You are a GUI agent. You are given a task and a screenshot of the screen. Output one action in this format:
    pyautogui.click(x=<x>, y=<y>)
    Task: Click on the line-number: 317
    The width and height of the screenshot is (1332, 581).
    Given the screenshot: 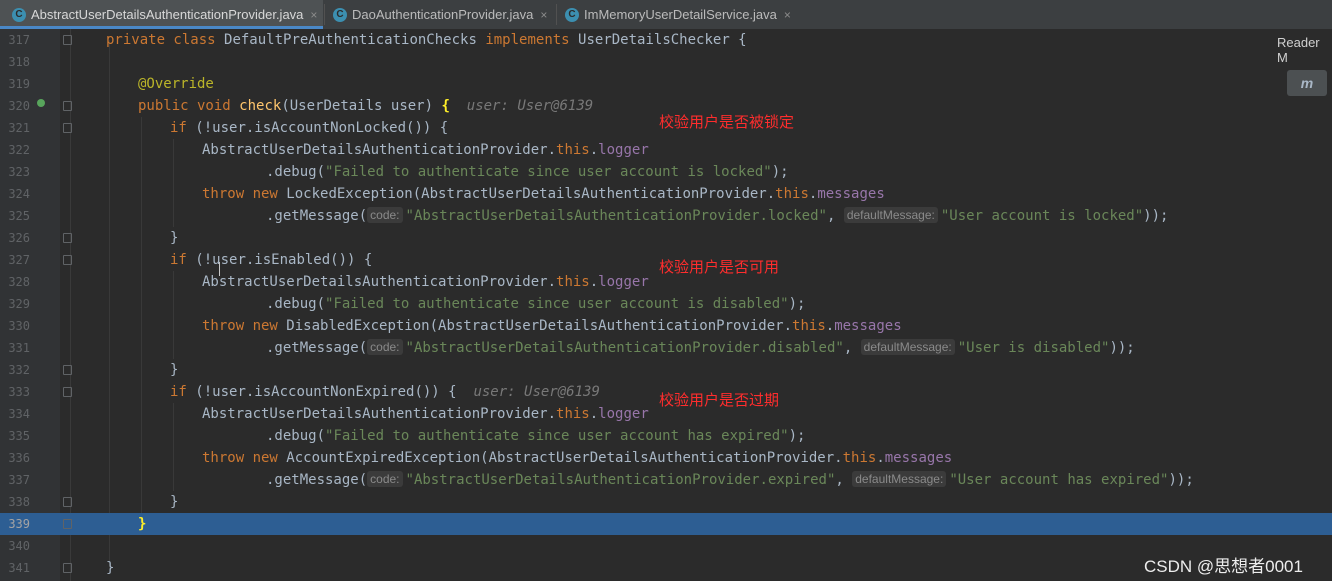 What is the action you would take?
    pyautogui.click(x=19, y=40)
    